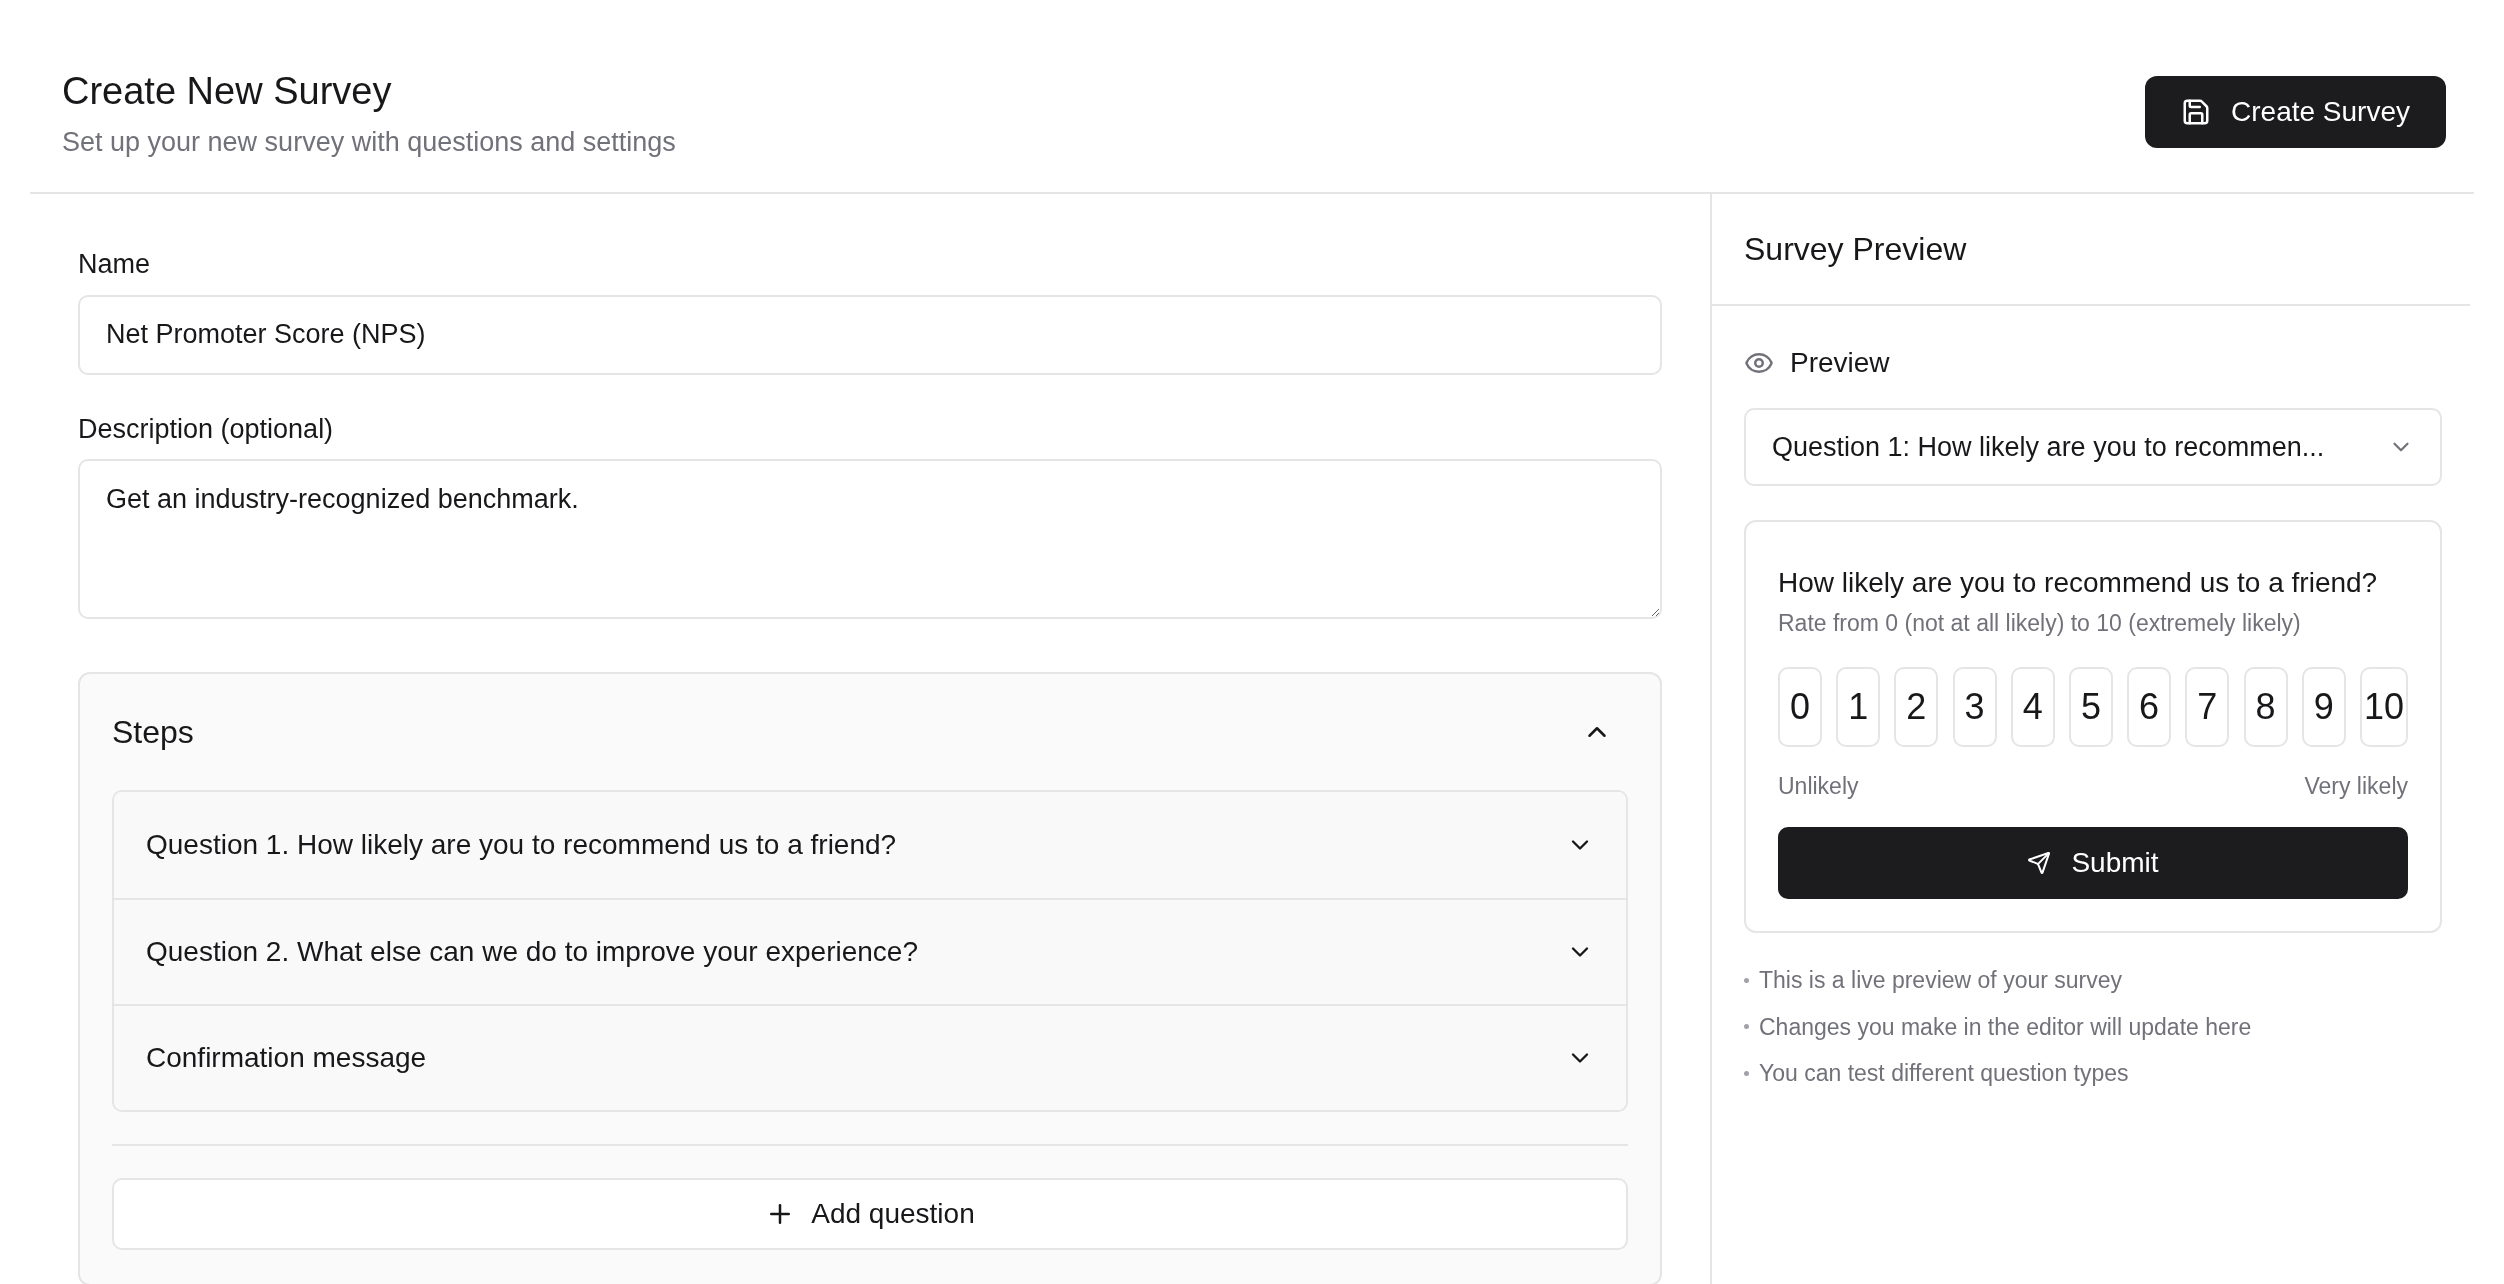  I want to click on rating-option: 4, so click(2032, 706).